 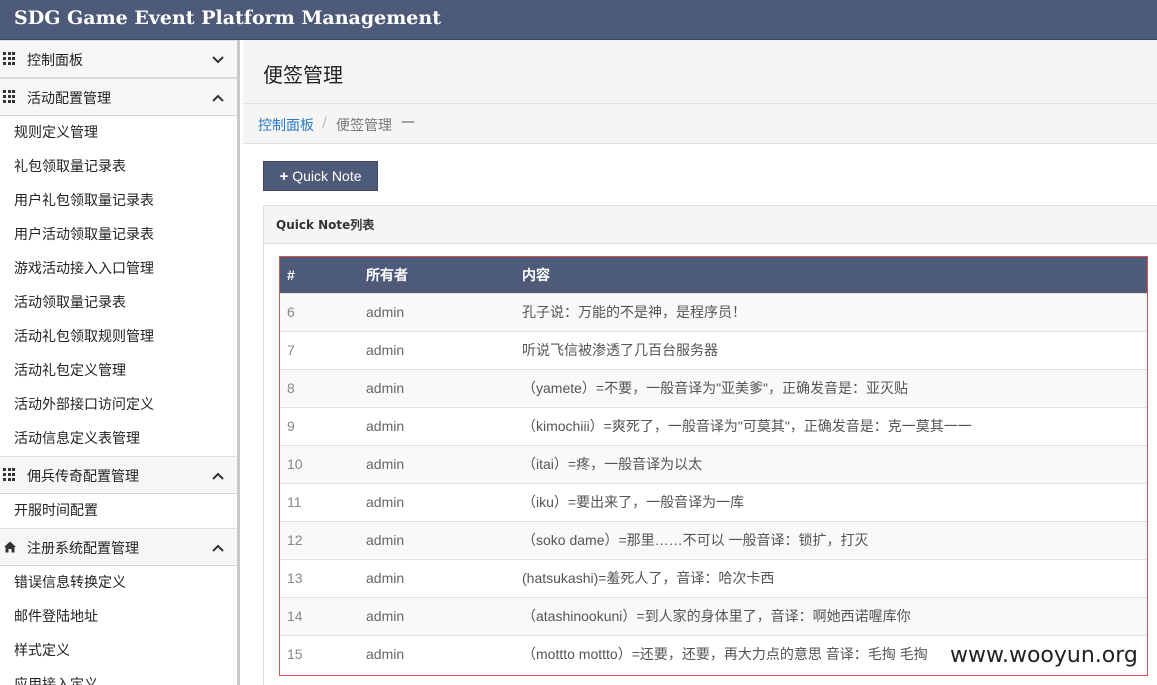 I want to click on breadcrumb-suffix: —, so click(x=408, y=122).